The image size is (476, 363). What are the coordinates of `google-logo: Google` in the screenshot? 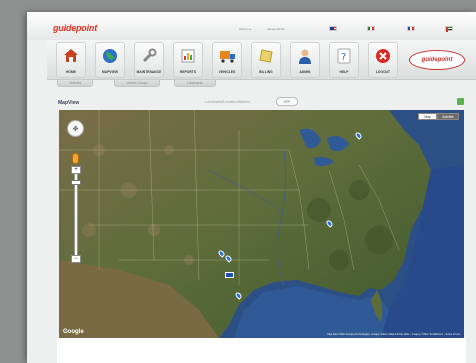 It's located at (73, 332).